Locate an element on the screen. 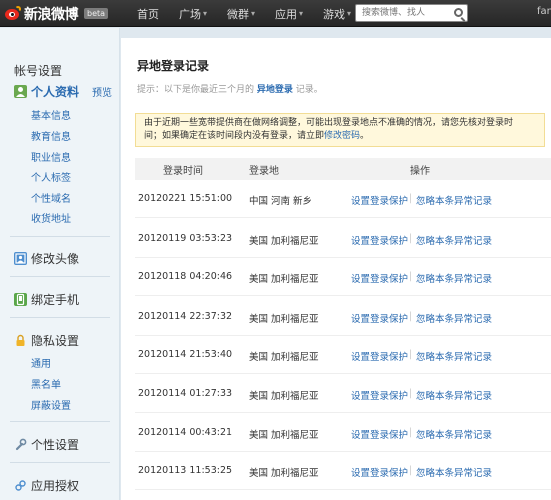 The image size is (551, 500). top-navigation-bar: 新浪微博 beta 首页 广场▾ 微群▾ 应用▾ 游戏▾ fanc is located at coordinates (275, 13).